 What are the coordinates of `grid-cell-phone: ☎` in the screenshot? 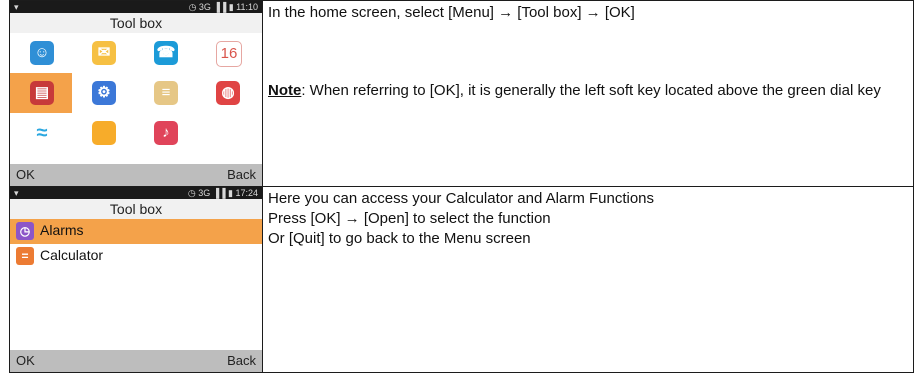 It's located at (165, 53).